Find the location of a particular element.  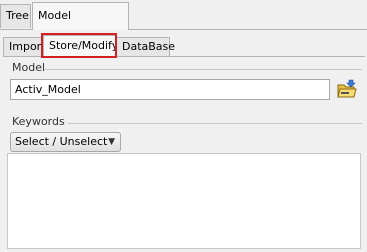

model-name-input is located at coordinates (170, 89).